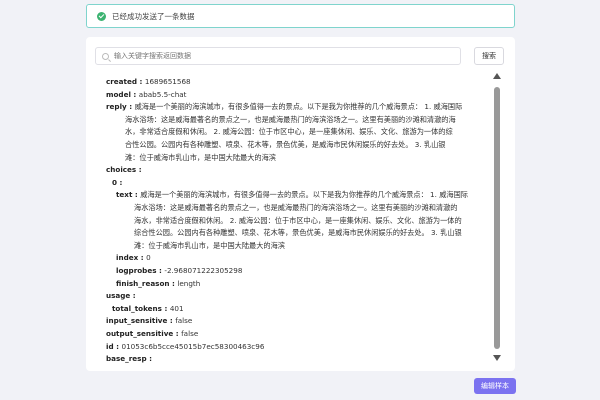 The image size is (600, 400). What do you see at coordinates (124, 170) in the screenshot?
I see `field-choices: choices :` at bounding box center [124, 170].